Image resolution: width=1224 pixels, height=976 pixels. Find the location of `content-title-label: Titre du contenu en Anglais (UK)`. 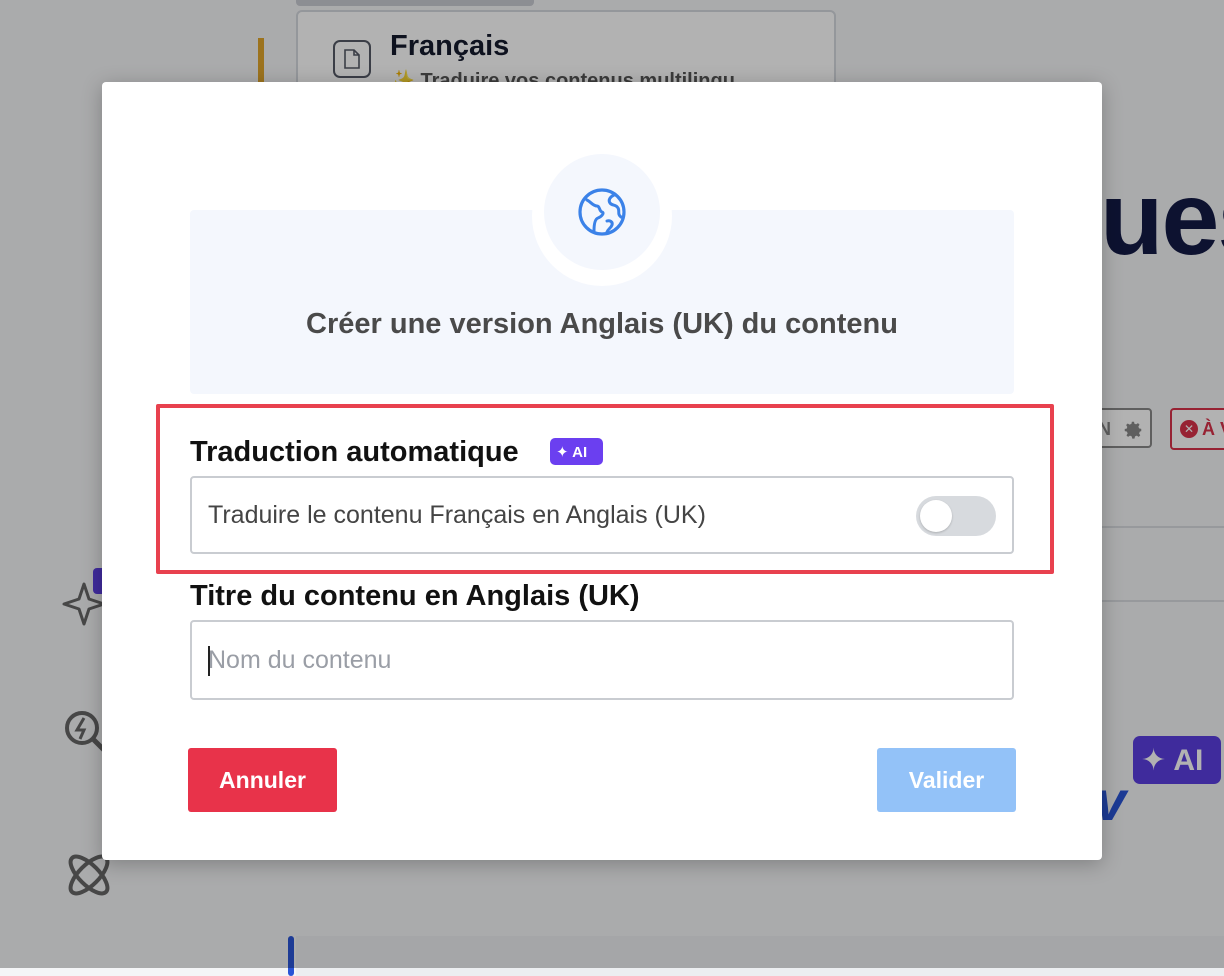

content-title-label: Titre du contenu en Anglais (UK) is located at coordinates (415, 596).